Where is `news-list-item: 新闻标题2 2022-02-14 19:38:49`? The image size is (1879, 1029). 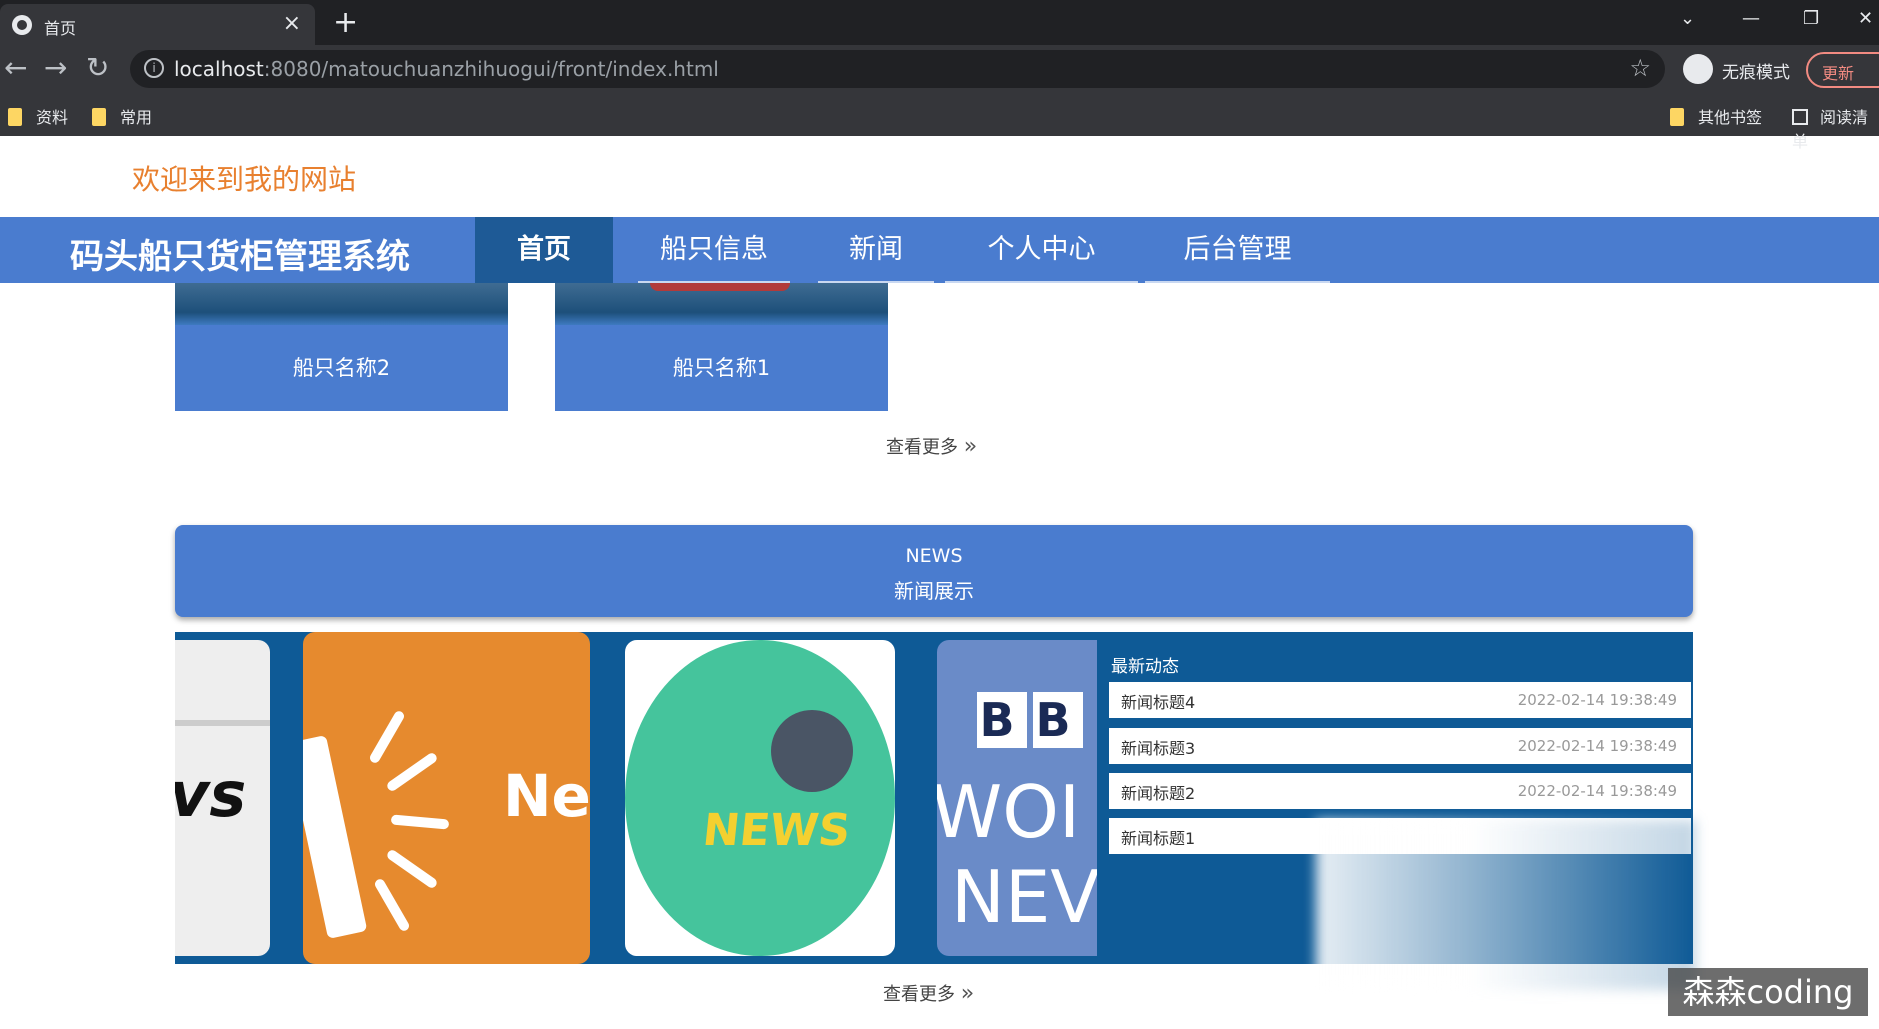
news-list-item: 新闻标题2 2022-02-14 19:38:49 is located at coordinates (1400, 791).